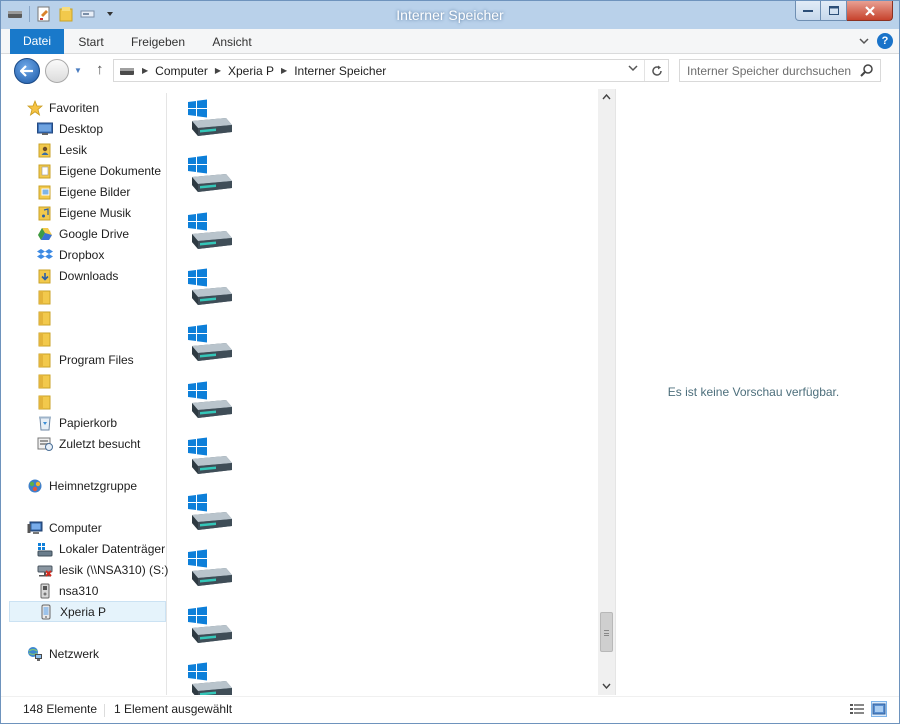 This screenshot has height=724, width=900. I want to click on nav-item-desktop: Desktop, so click(87, 128).